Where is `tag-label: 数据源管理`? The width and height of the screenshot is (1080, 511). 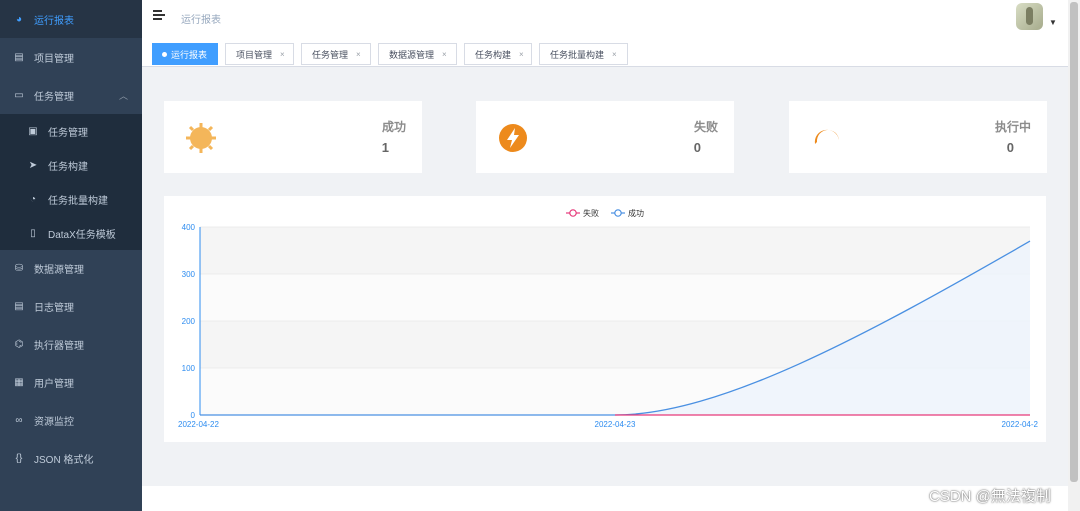
tag-label: 数据源管理 is located at coordinates (412, 54).